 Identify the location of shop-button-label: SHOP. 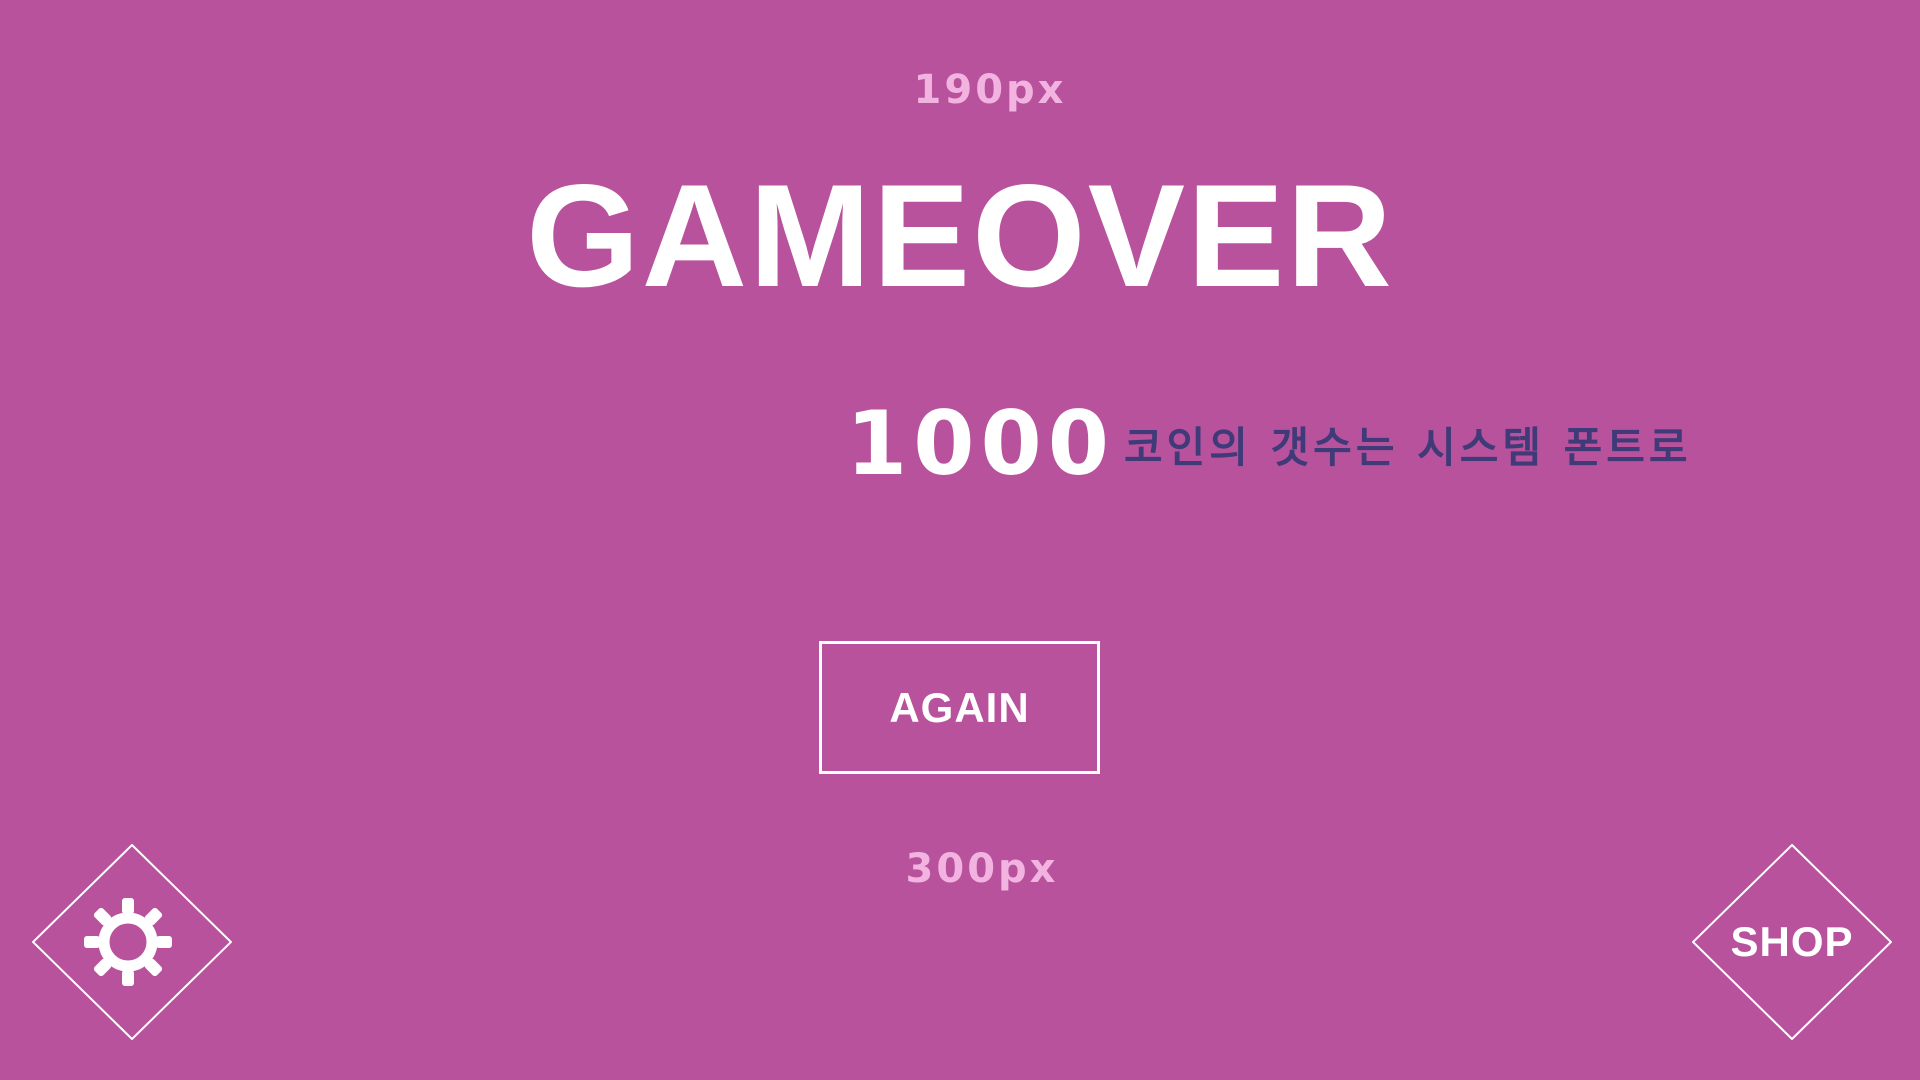
(1792, 941).